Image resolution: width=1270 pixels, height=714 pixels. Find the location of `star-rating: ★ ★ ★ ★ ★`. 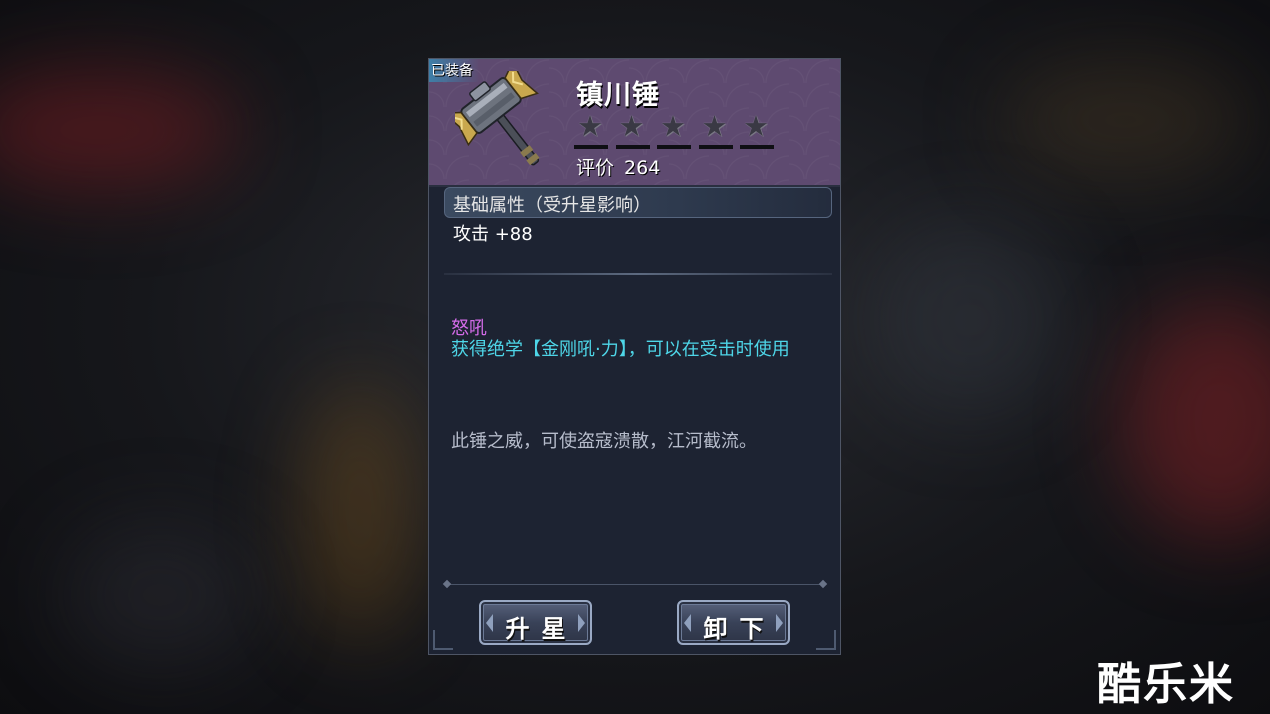

star-rating: ★ ★ ★ ★ ★ is located at coordinates (679, 131).